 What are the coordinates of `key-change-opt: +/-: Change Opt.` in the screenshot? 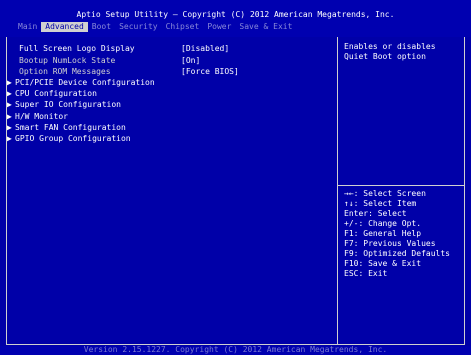 It's located at (383, 223).